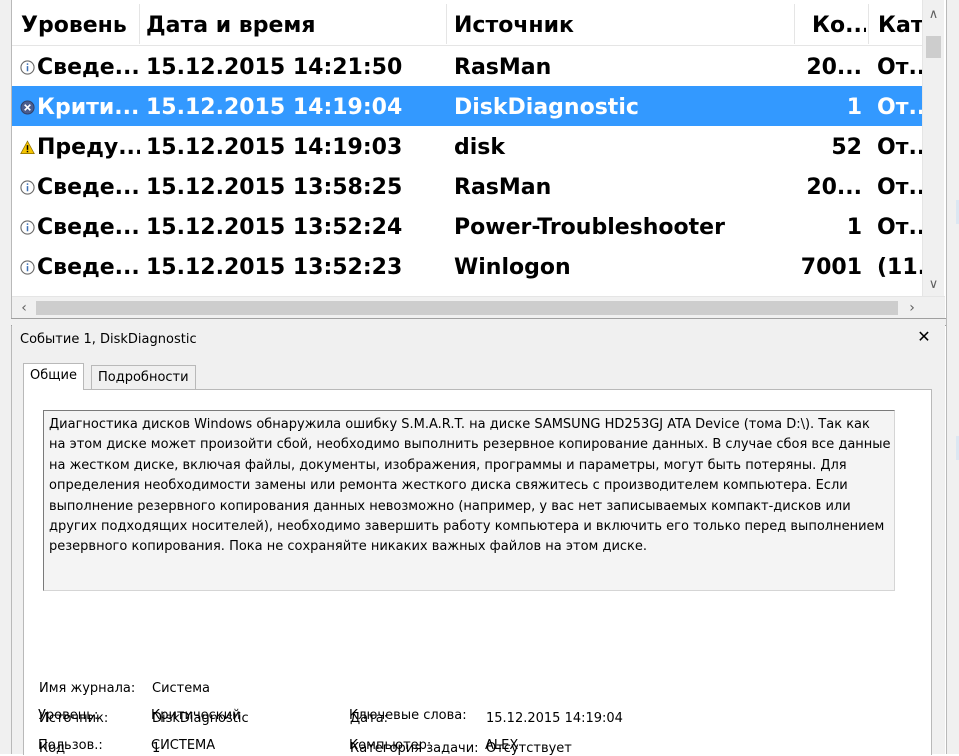 The width and height of the screenshot is (959, 756). What do you see at coordinates (274, 267) in the screenshot?
I see `datetime-cell: 15.12.2015 13:52:23` at bounding box center [274, 267].